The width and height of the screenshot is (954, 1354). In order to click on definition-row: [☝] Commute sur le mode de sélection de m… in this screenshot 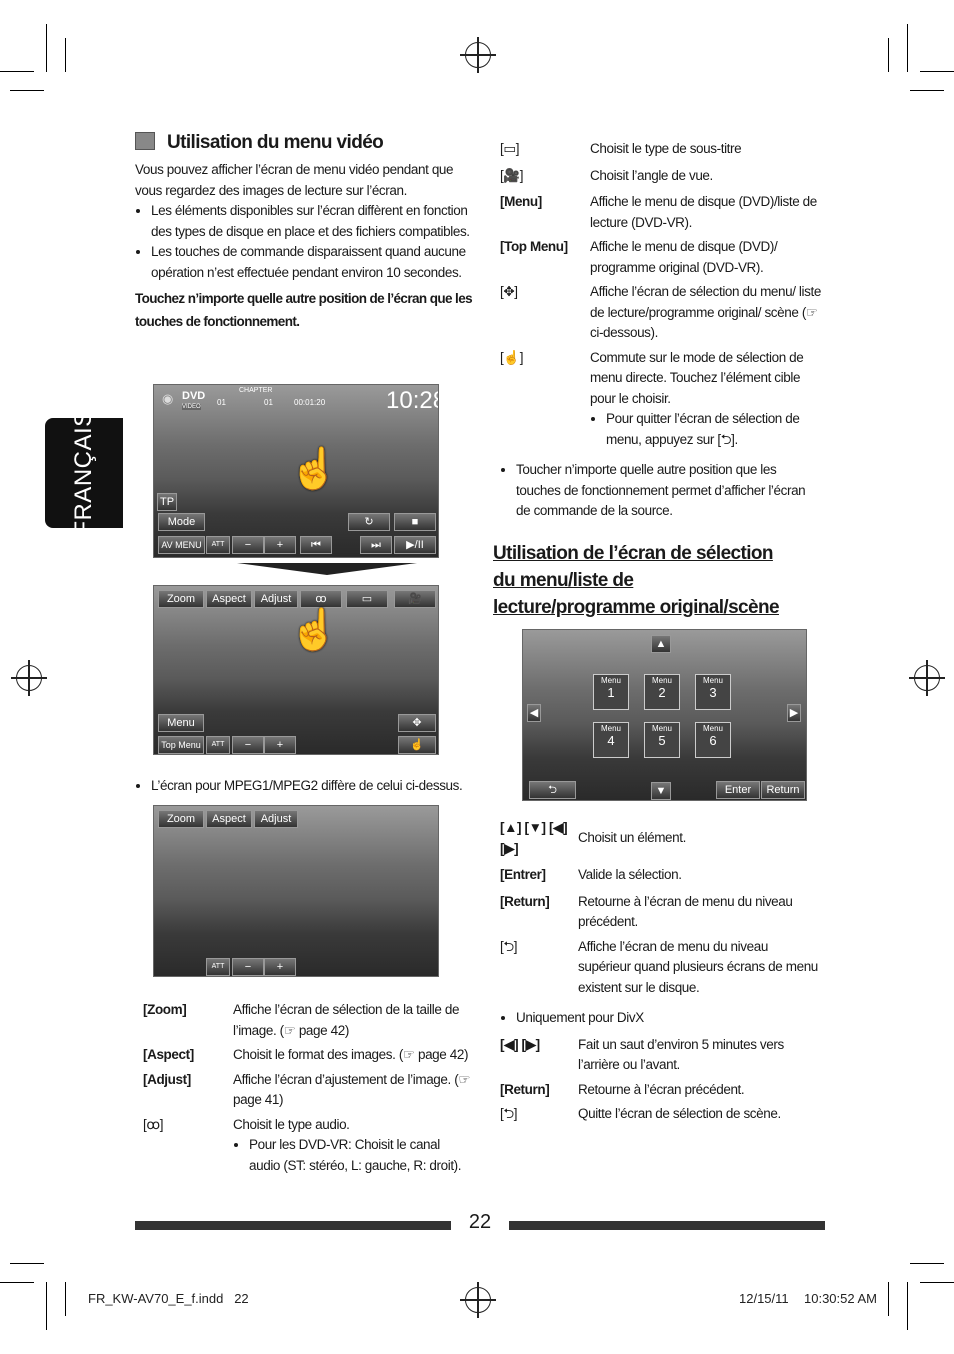, I will do `click(661, 399)`.